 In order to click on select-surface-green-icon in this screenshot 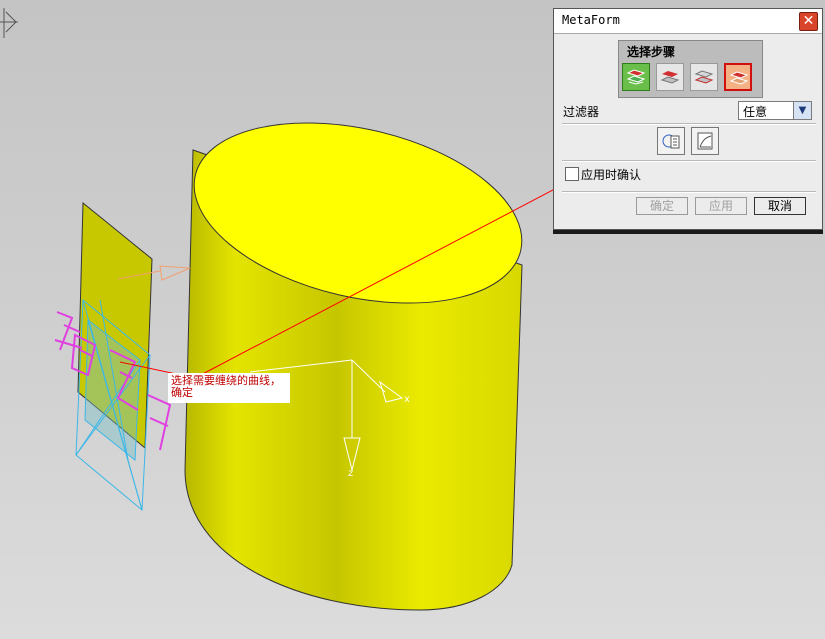, I will do `click(636, 77)`.